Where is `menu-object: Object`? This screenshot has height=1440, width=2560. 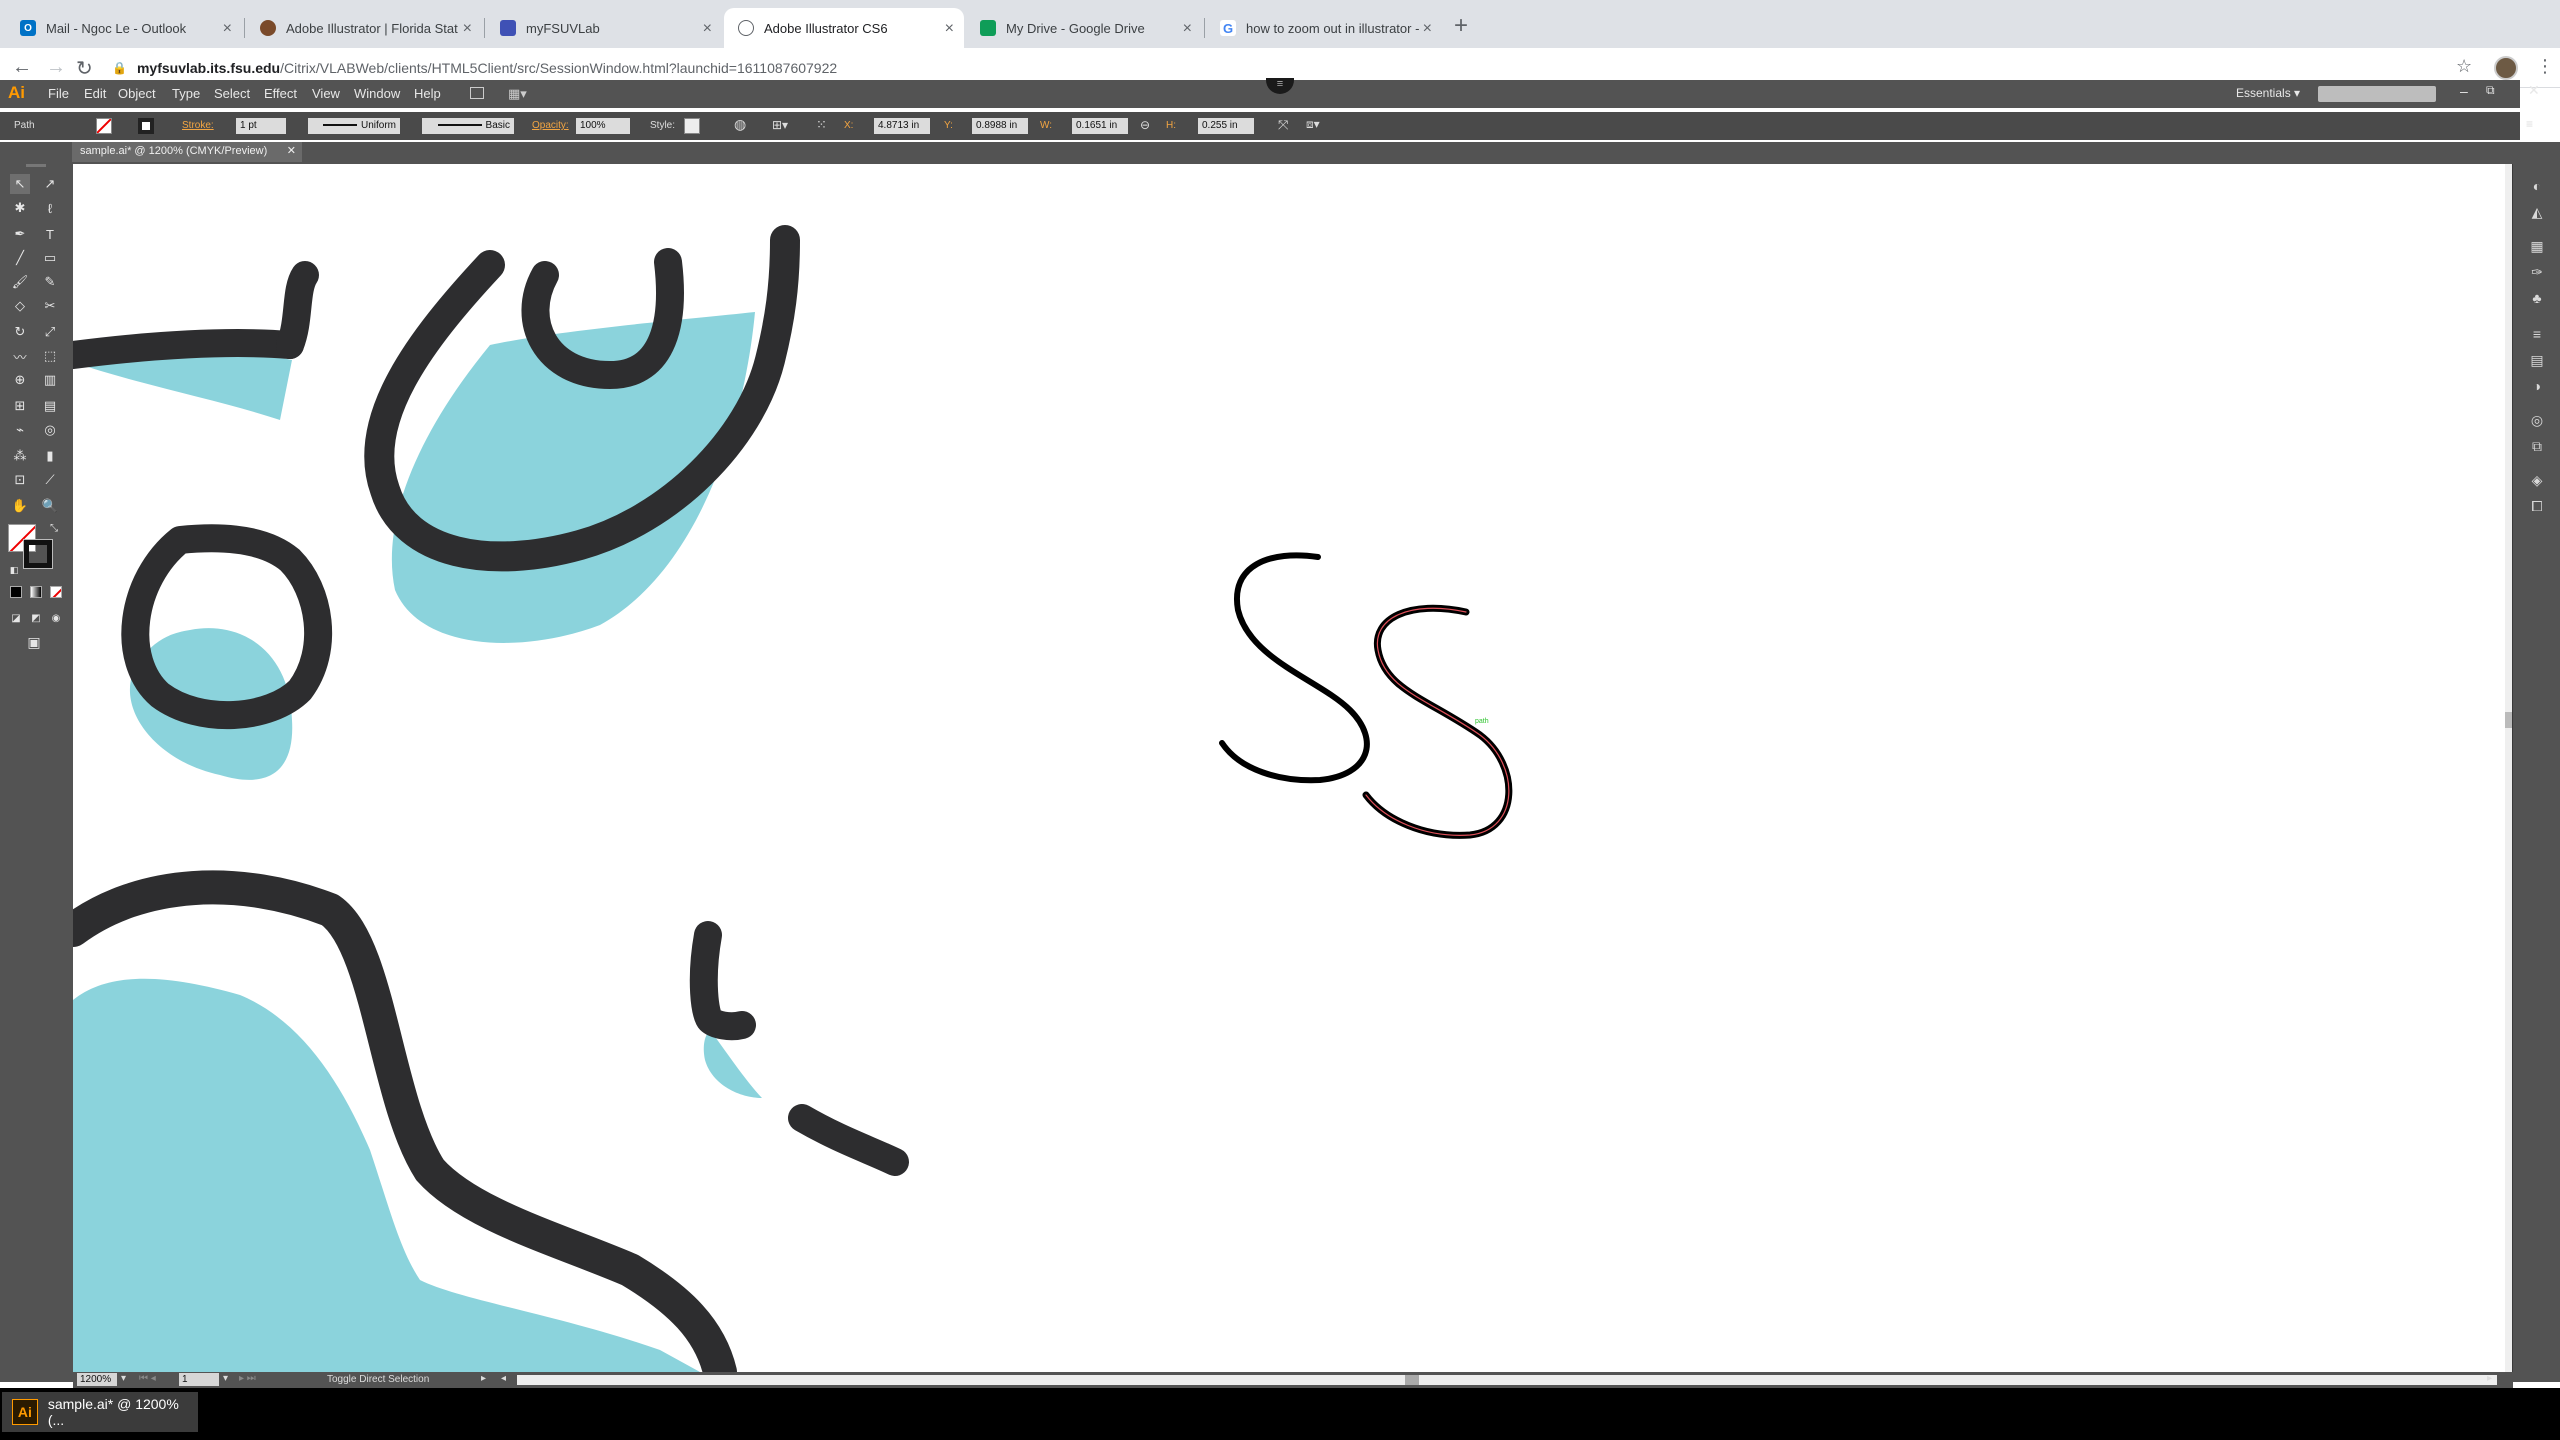 menu-object: Object is located at coordinates (137, 93).